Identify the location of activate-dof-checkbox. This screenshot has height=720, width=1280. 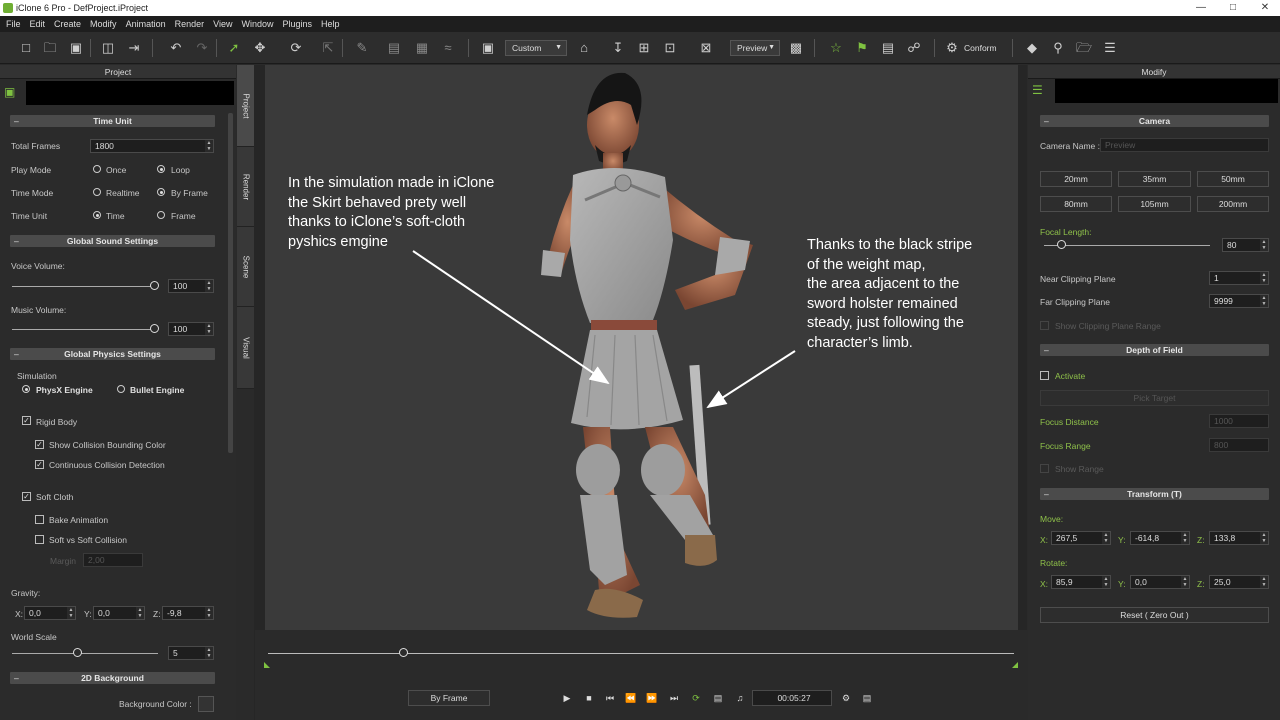
(1044, 375).